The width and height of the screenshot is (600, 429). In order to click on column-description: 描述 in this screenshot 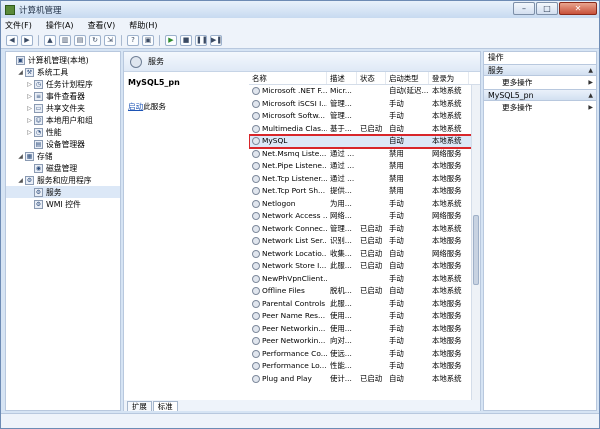, I will do `click(342, 78)`.